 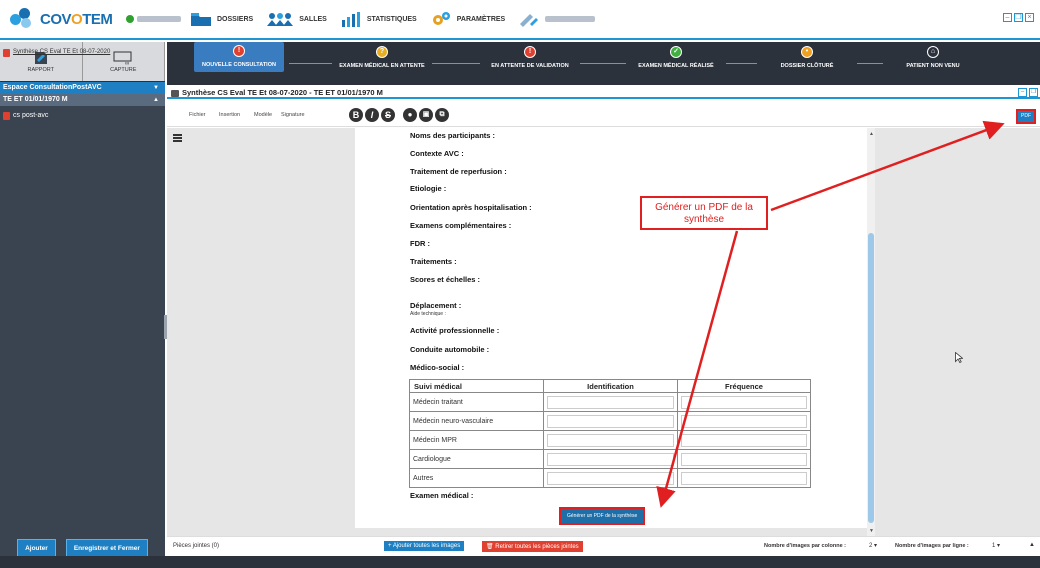 I want to click on generate-pdf-button: Générer un PDF de la synthèse, so click(x=602, y=516).